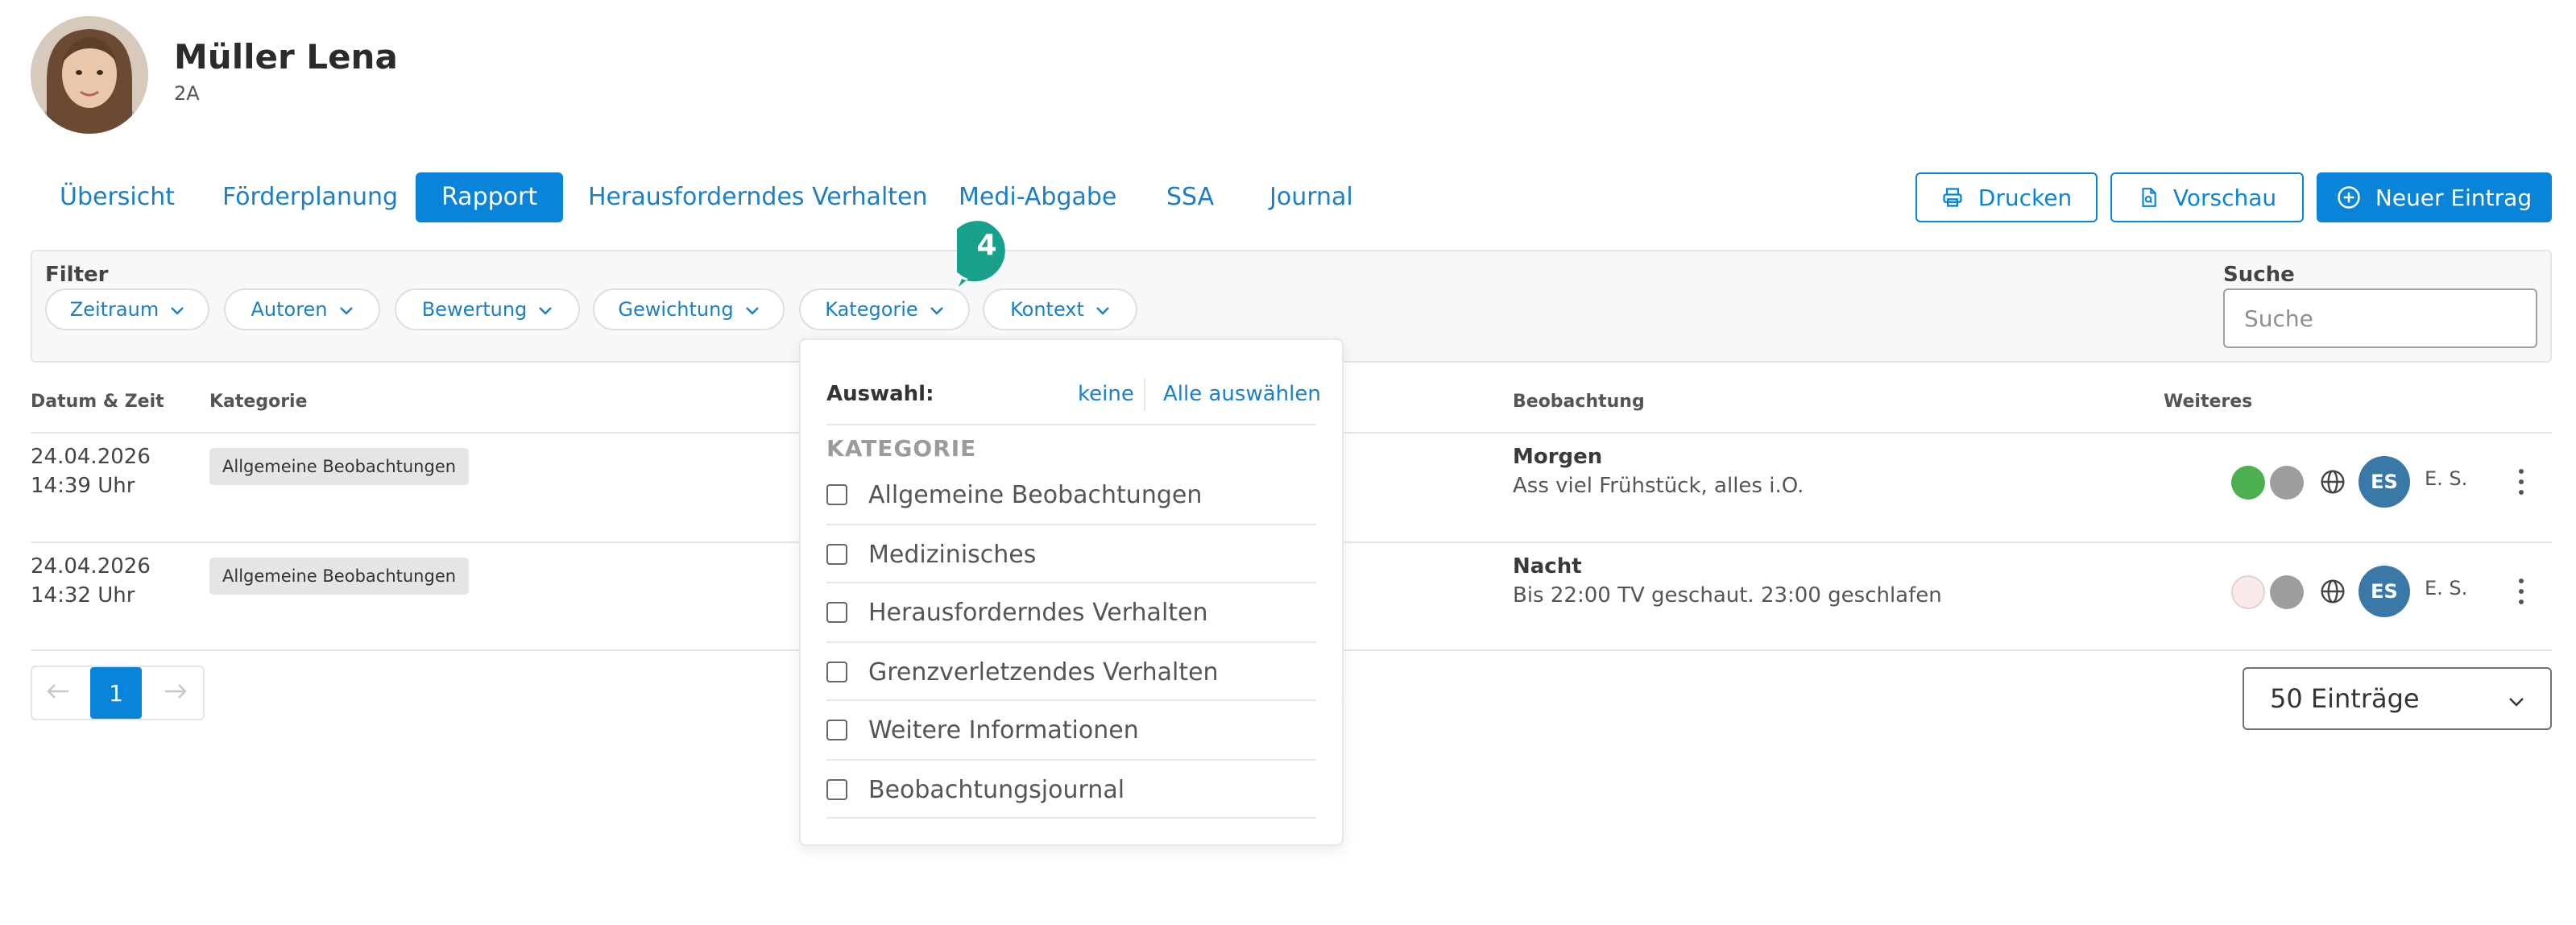 The height and width of the screenshot is (925, 2576). Describe the element at coordinates (1311, 197) in the screenshot. I see `tab-journal: Journal` at that location.